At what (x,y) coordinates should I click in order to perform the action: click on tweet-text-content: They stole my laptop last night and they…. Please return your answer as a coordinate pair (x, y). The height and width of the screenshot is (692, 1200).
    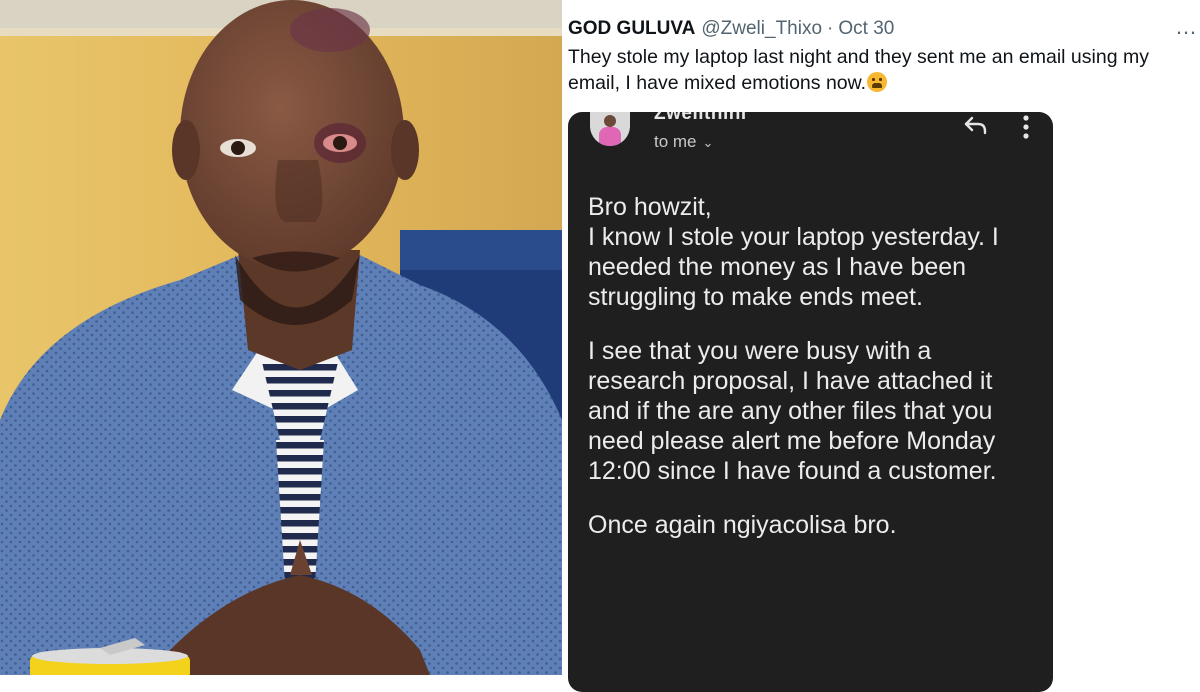
    Looking at the image, I should click on (858, 70).